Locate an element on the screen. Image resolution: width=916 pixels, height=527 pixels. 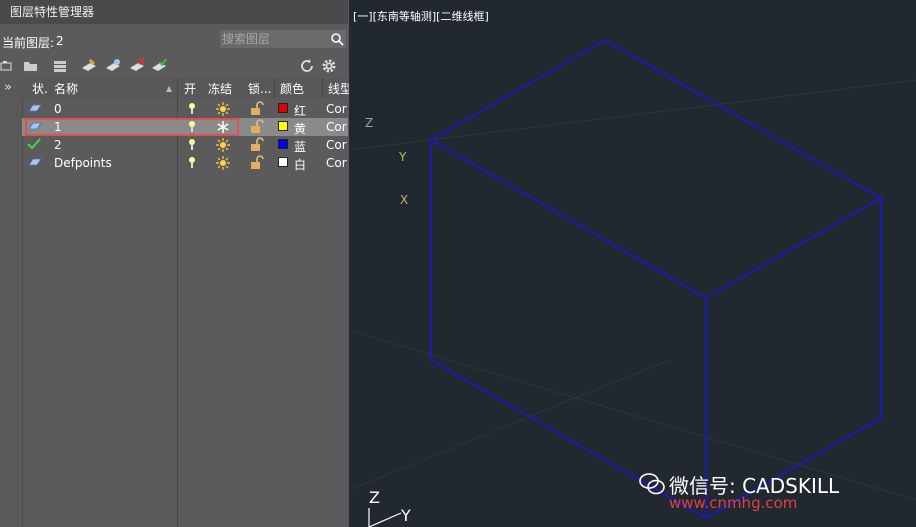
sort-arrow-icon: ▲ is located at coordinates (169, 88).